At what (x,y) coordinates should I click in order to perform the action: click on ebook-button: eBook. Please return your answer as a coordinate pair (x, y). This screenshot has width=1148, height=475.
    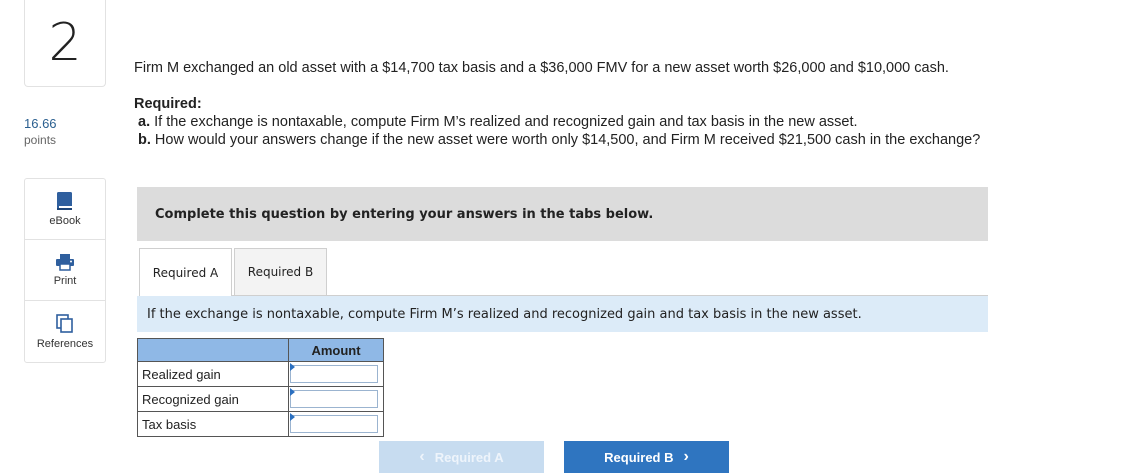
    Looking at the image, I should click on (65, 209).